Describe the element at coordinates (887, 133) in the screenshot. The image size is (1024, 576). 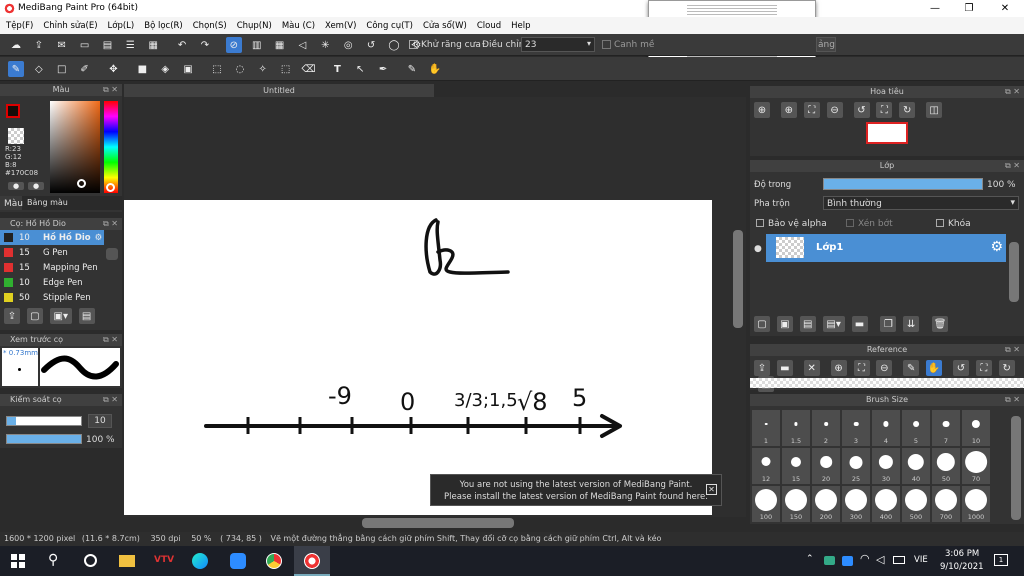
I see `navigator-thumbnail` at that location.